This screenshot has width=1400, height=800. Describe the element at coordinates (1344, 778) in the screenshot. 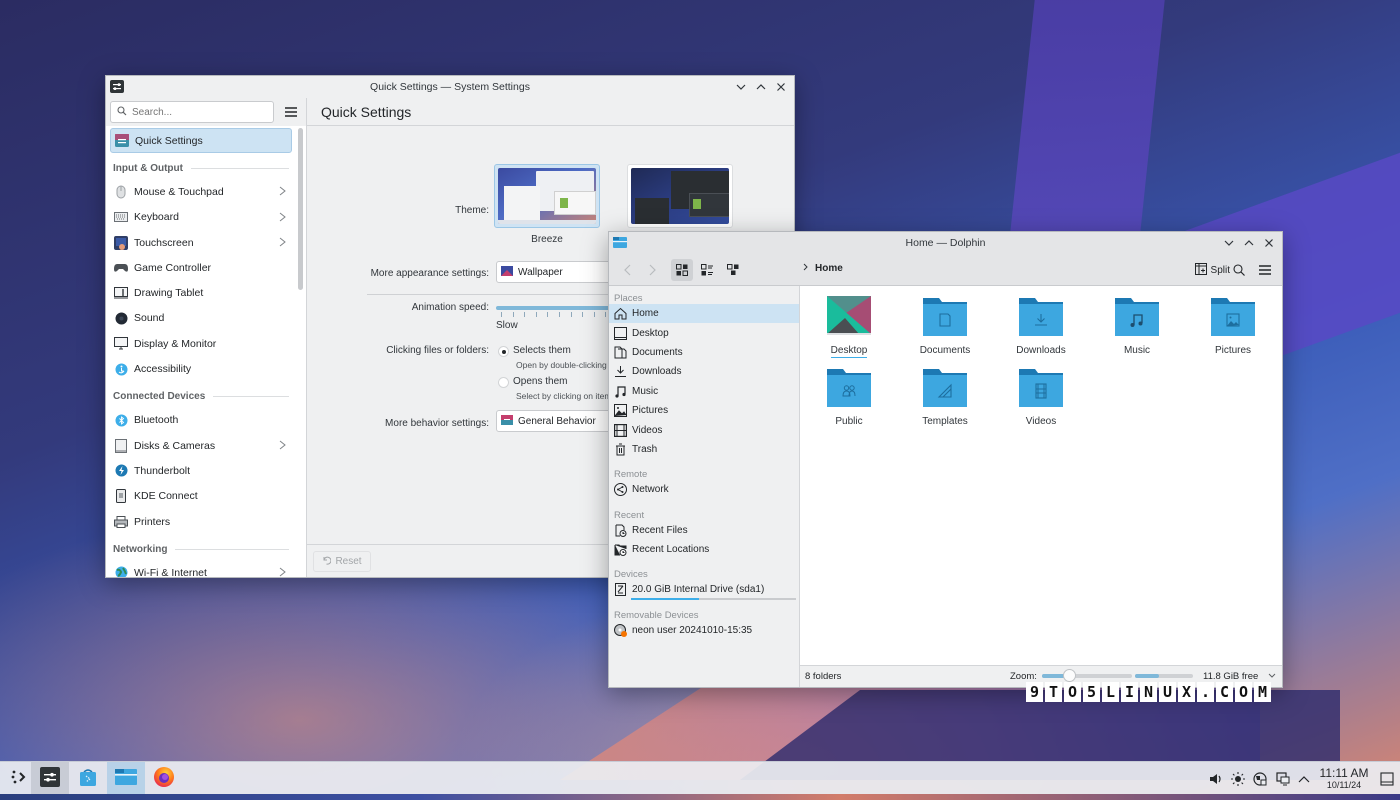

I see `digital-clock: 11:11 AM 10/11/24` at that location.